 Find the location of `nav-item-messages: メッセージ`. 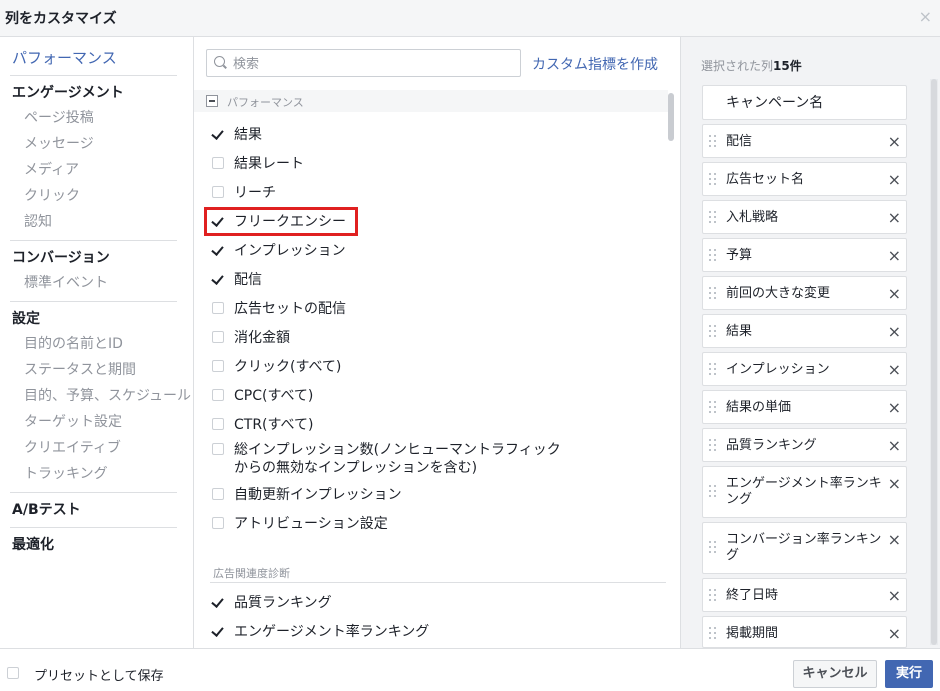

nav-item-messages: メッセージ is located at coordinates (59, 144).